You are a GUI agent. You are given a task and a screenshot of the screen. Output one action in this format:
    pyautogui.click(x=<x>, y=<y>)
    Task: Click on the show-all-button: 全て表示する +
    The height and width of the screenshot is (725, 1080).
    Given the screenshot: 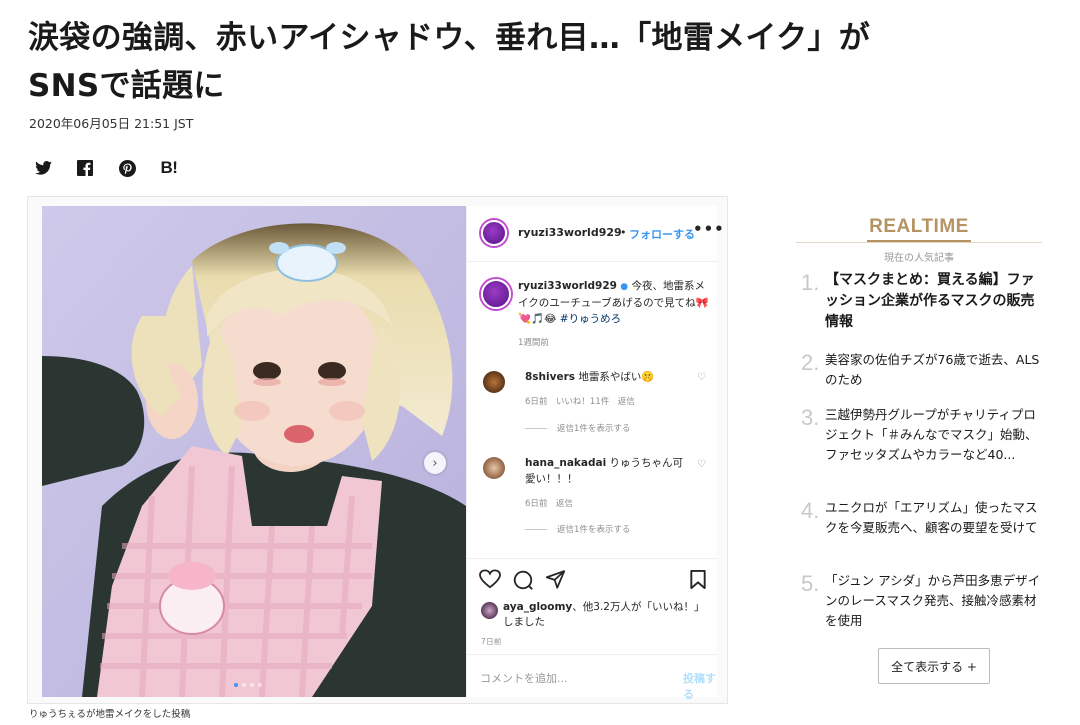 What is the action you would take?
    pyautogui.click(x=934, y=666)
    